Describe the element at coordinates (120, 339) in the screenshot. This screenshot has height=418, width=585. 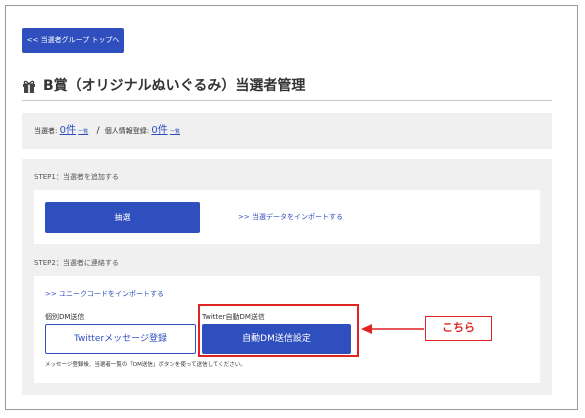
I see `twitter-message-register-button: Twitterメッセージ登録` at that location.